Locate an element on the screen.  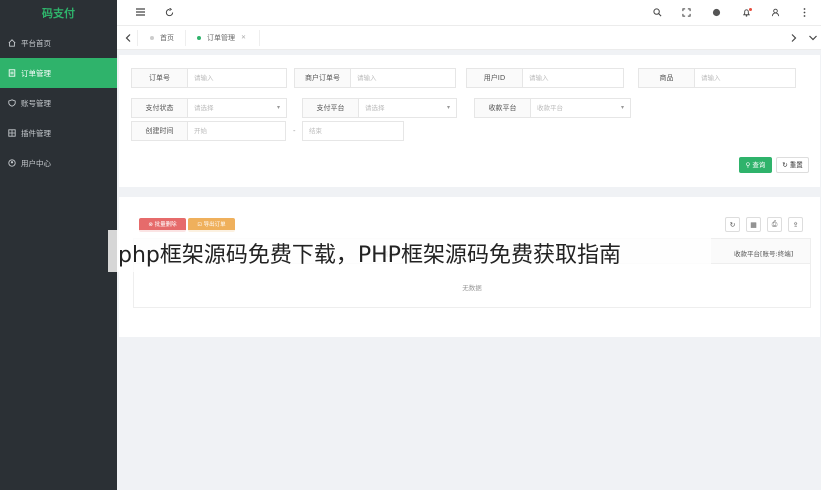
sidebar-item-label: 订单管理 is located at coordinates (36, 73).